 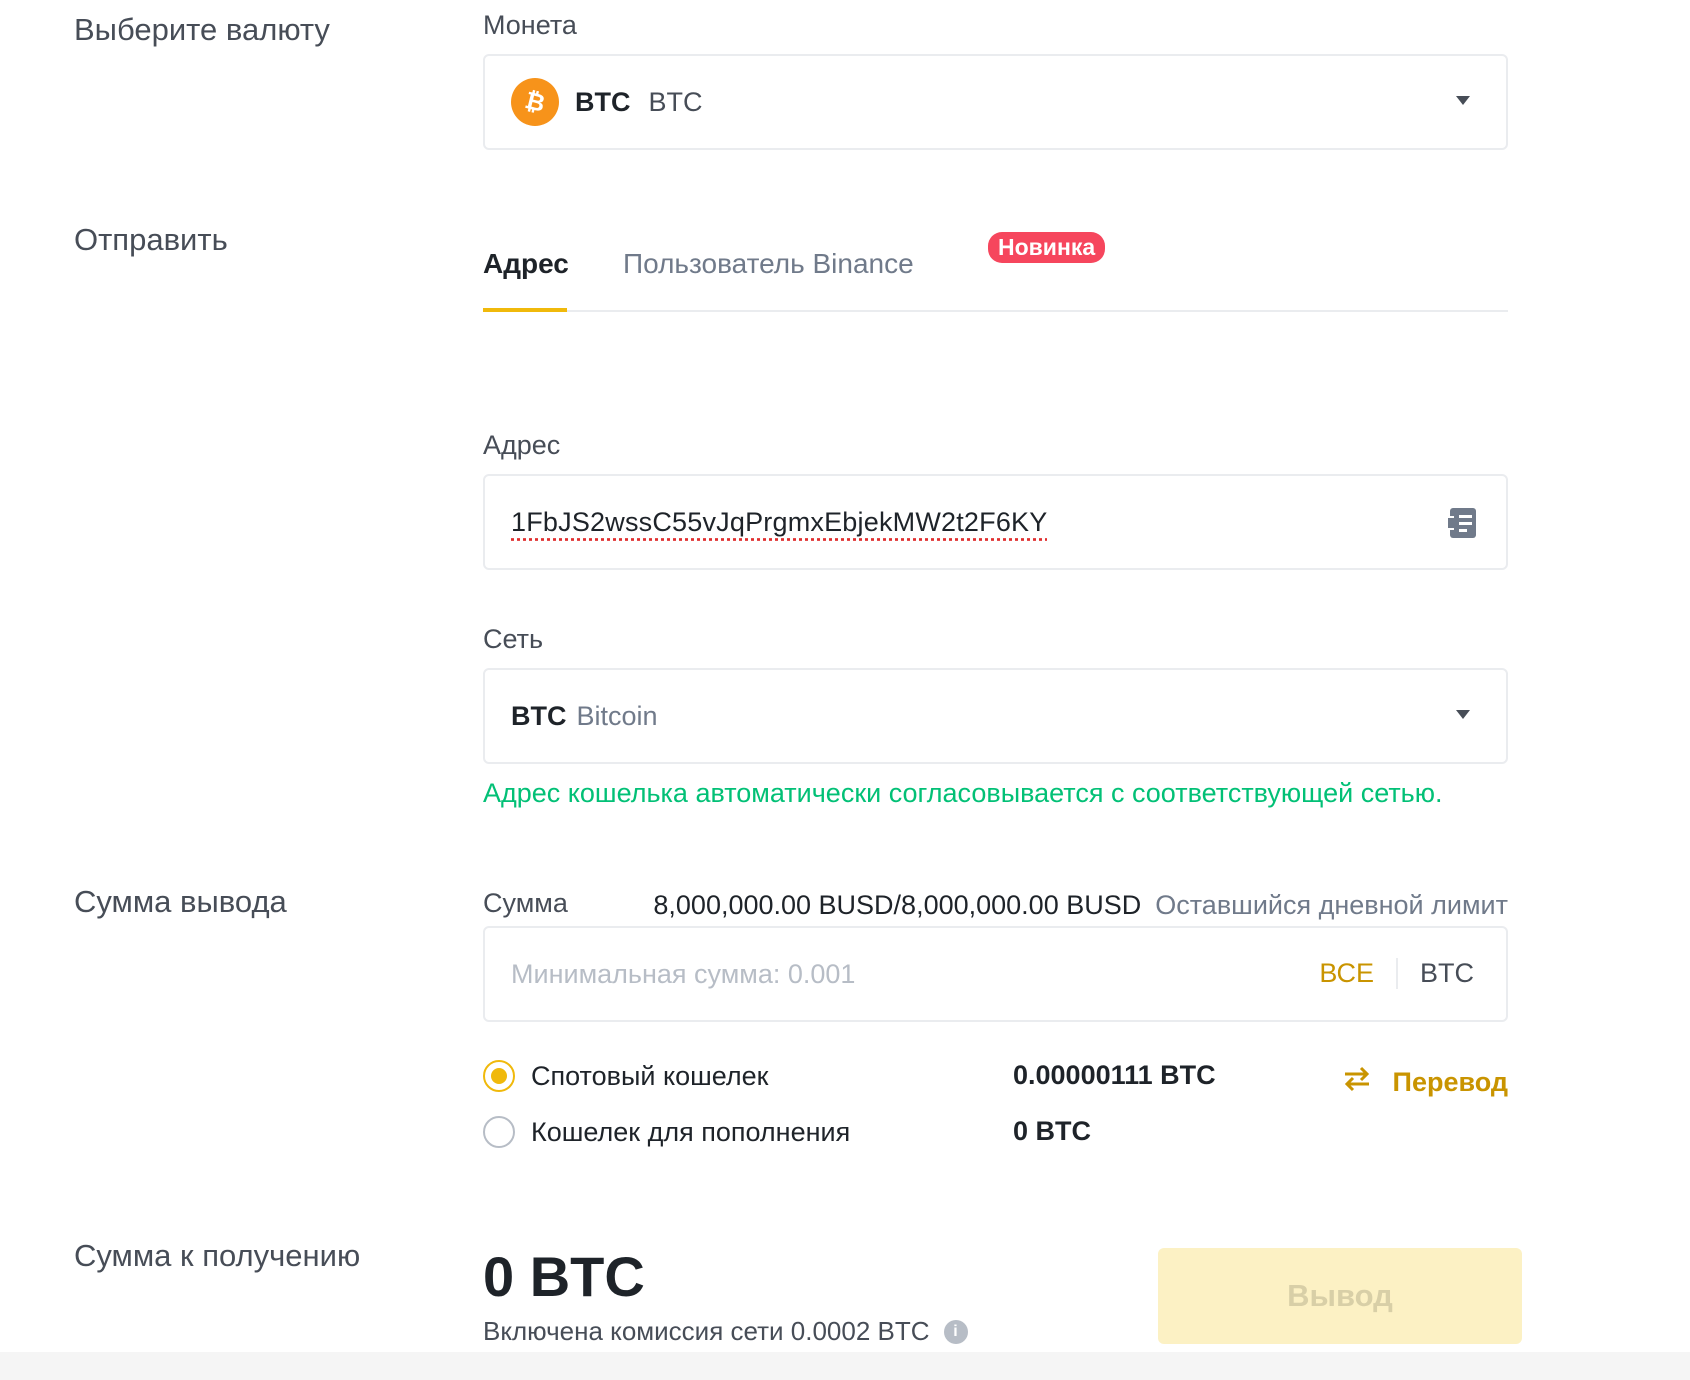 I want to click on network-select: BTC Bitcoin, so click(x=995, y=716).